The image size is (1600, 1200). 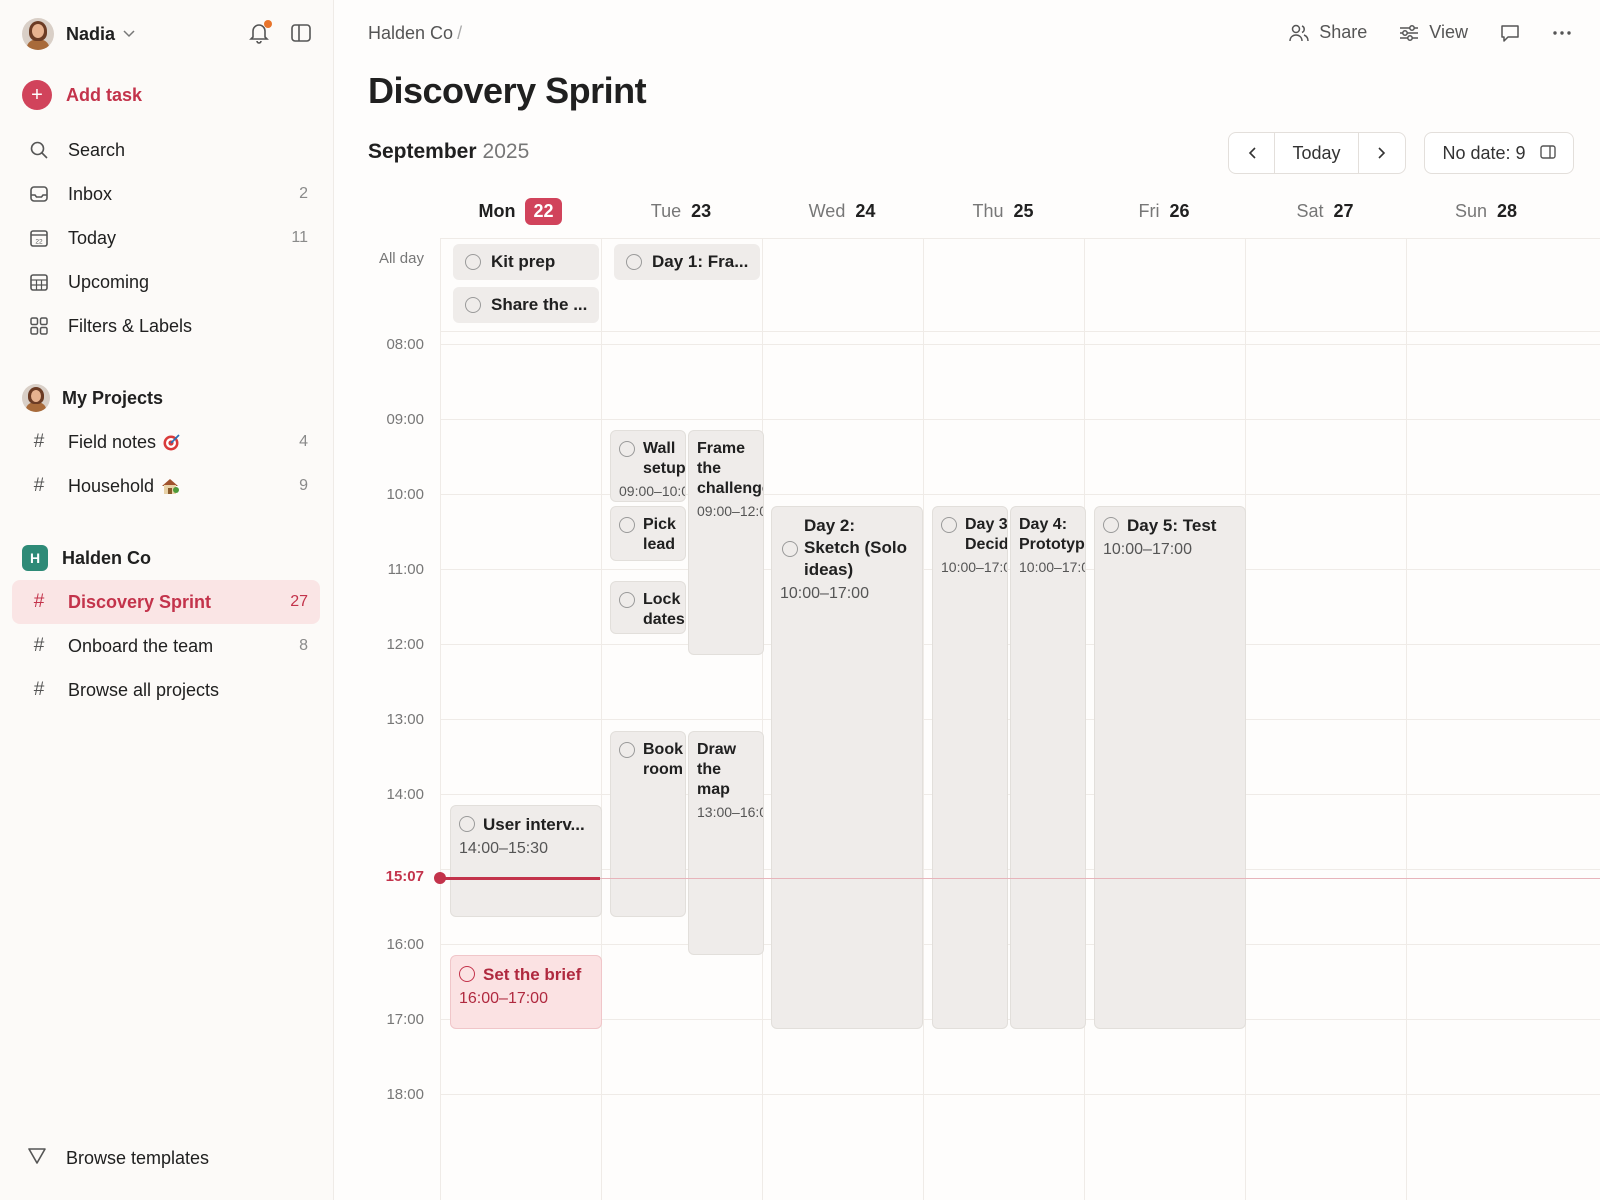 What do you see at coordinates (970, 767) in the screenshot?
I see `calendar-event: Day 3: Decide 10:00–17:00` at bounding box center [970, 767].